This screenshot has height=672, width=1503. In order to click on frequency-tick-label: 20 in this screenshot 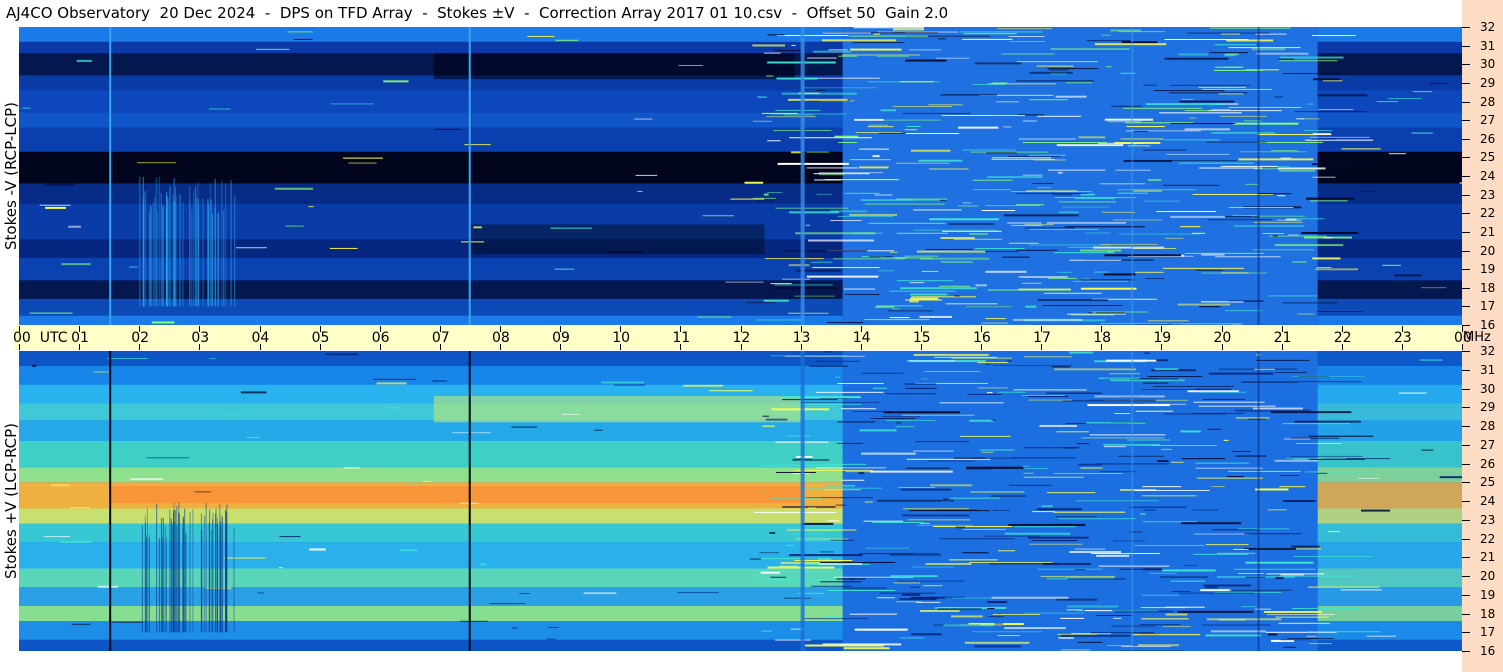, I will do `click(1488, 576)`.